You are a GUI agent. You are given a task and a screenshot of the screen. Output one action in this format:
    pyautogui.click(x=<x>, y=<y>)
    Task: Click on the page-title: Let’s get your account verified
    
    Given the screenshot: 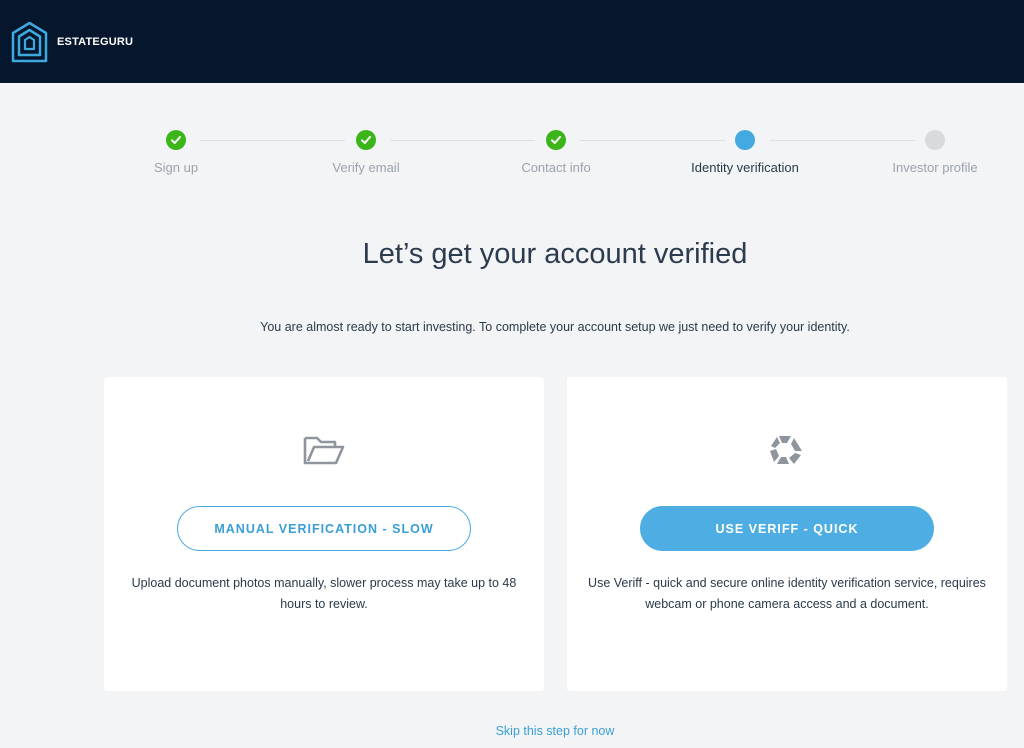 What is the action you would take?
    pyautogui.click(x=555, y=254)
    